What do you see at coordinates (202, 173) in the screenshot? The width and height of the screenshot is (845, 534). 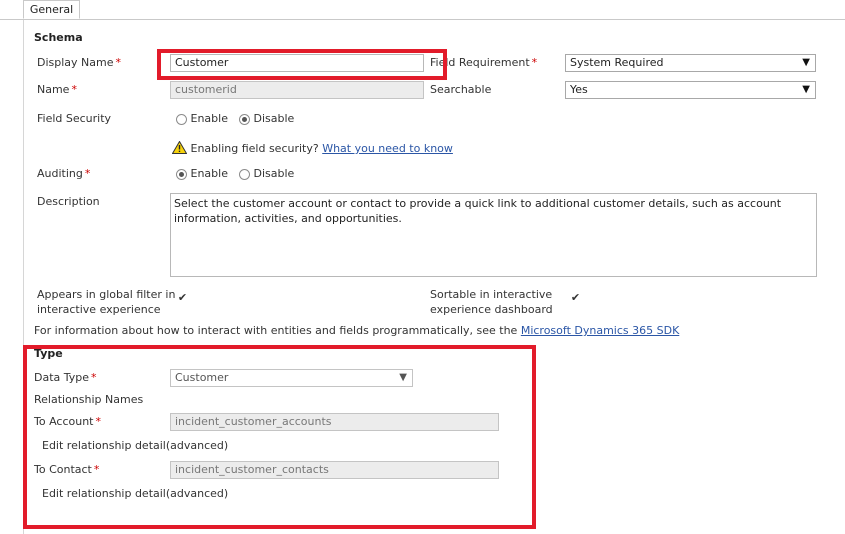 I see `auditing-enable: Enable` at bounding box center [202, 173].